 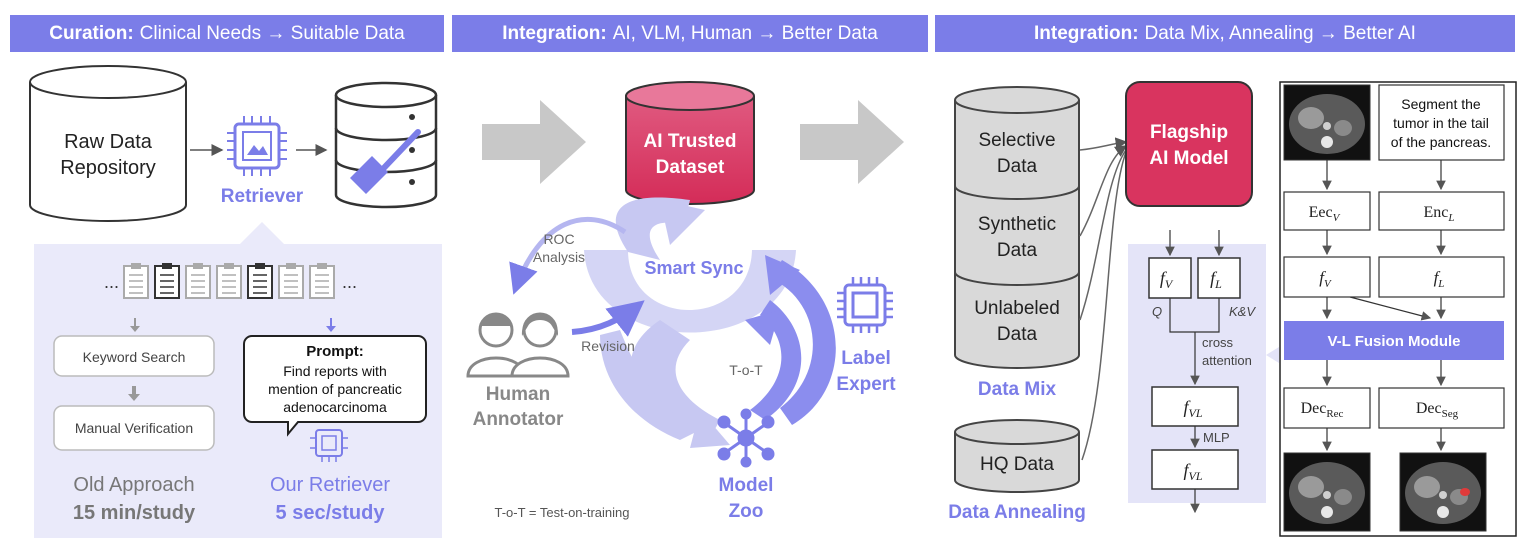 What do you see at coordinates (866, 358) in the screenshot?
I see `label-expert-line1: Label` at bounding box center [866, 358].